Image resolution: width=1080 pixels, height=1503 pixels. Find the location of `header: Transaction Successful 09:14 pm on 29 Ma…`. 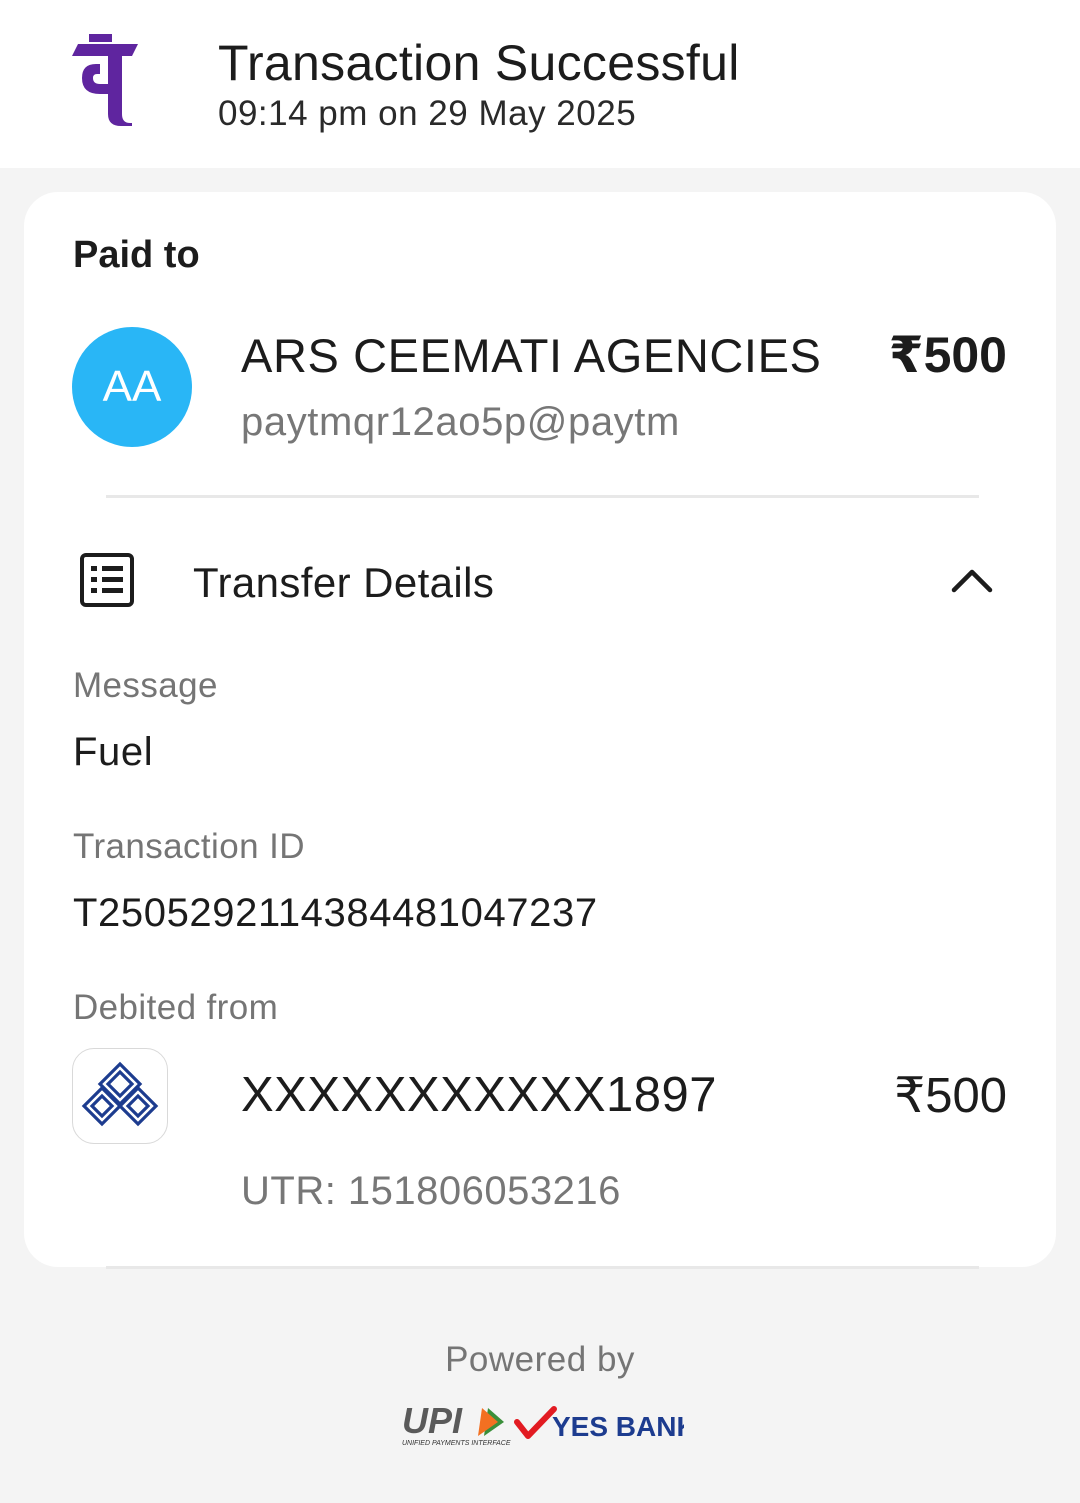

header: Transaction Successful 09:14 pm on 29 Ma… is located at coordinates (540, 84).